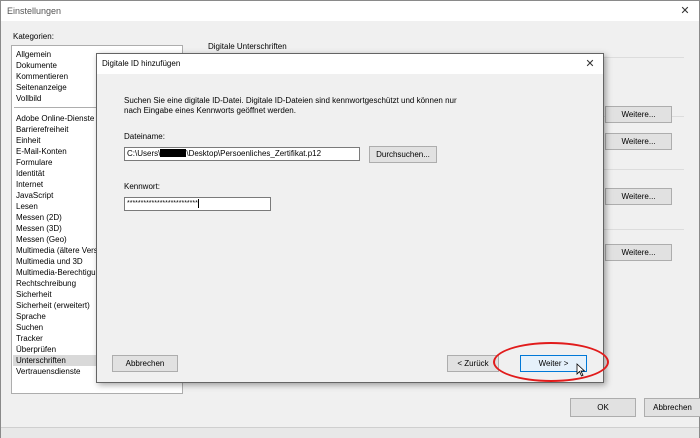 The image size is (700, 438). I want to click on horizontal-scrollbar, so click(350, 432).